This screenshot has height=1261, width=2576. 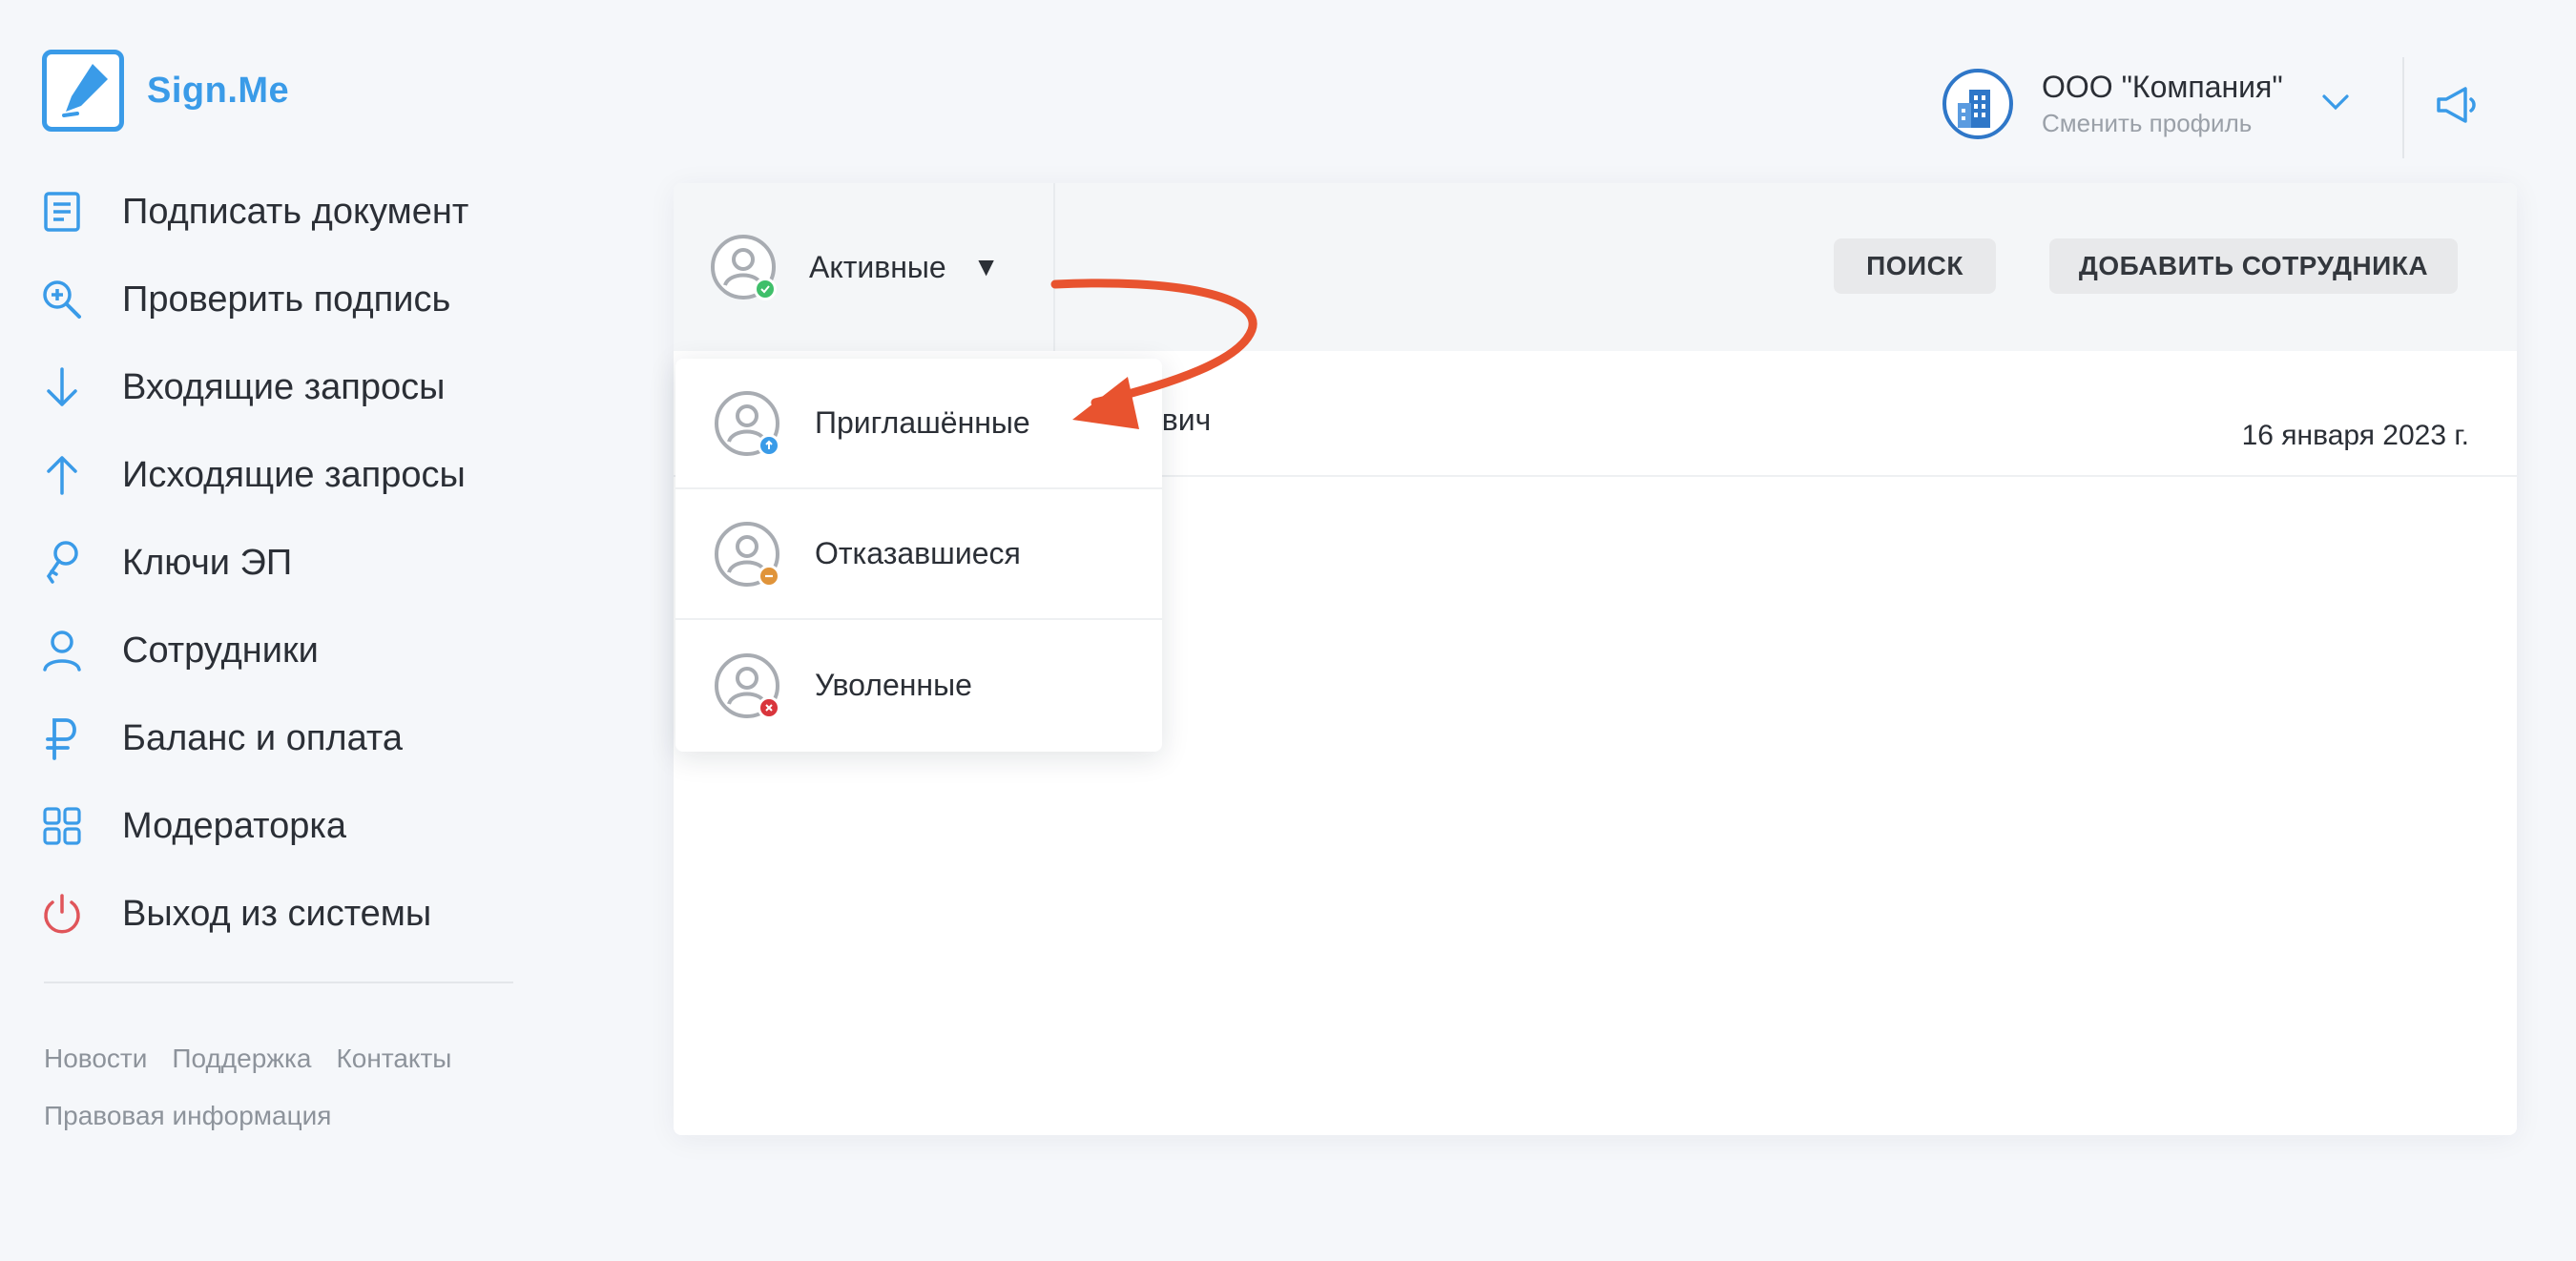 What do you see at coordinates (893, 685) in the screenshot?
I see `dropdown-item-label: Уволенные` at bounding box center [893, 685].